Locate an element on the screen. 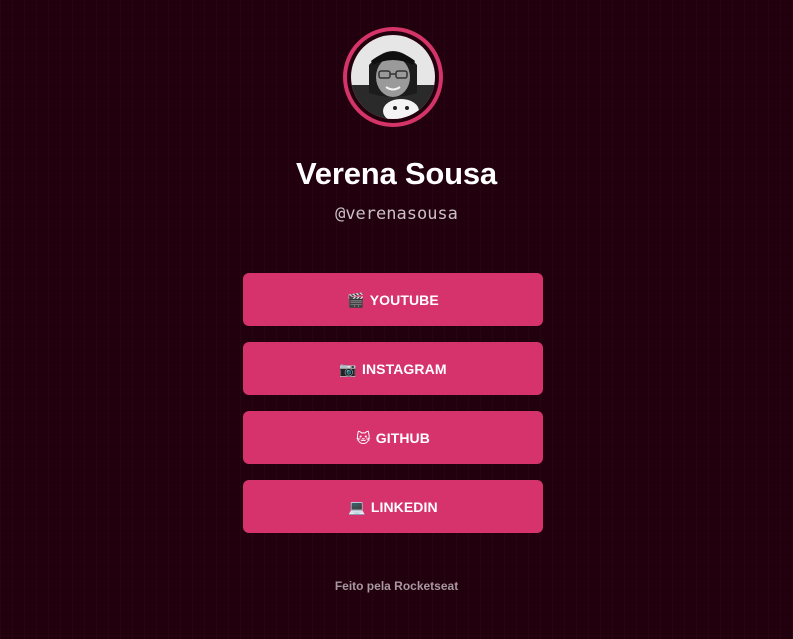 Image resolution: width=793 pixels, height=639 pixels. linkedin-link-button: 💻 LINKEDIN is located at coordinates (393, 506).